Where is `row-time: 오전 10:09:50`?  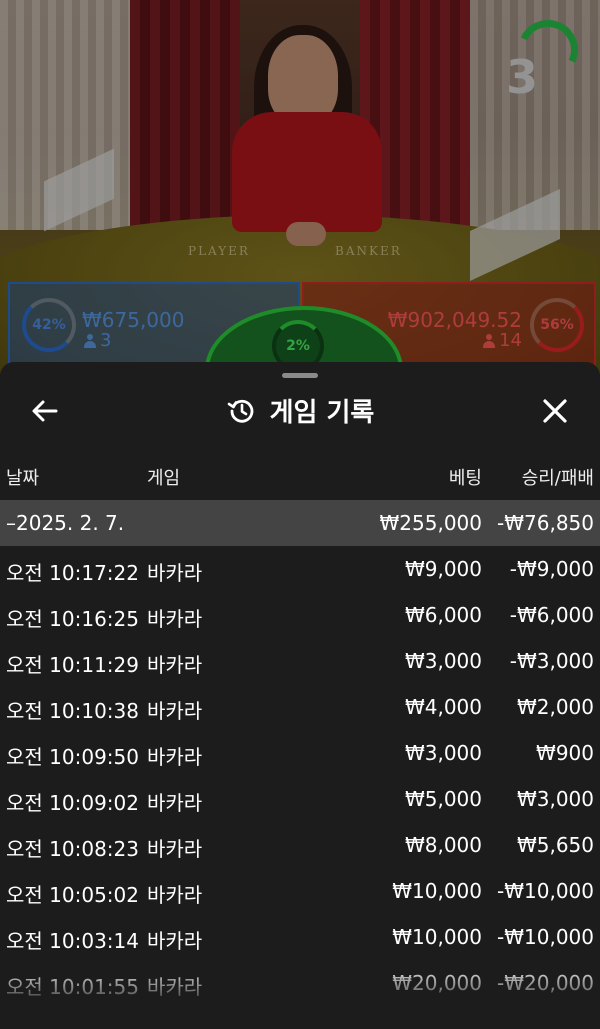
row-time: 오전 10:09:50 is located at coordinates (72, 757).